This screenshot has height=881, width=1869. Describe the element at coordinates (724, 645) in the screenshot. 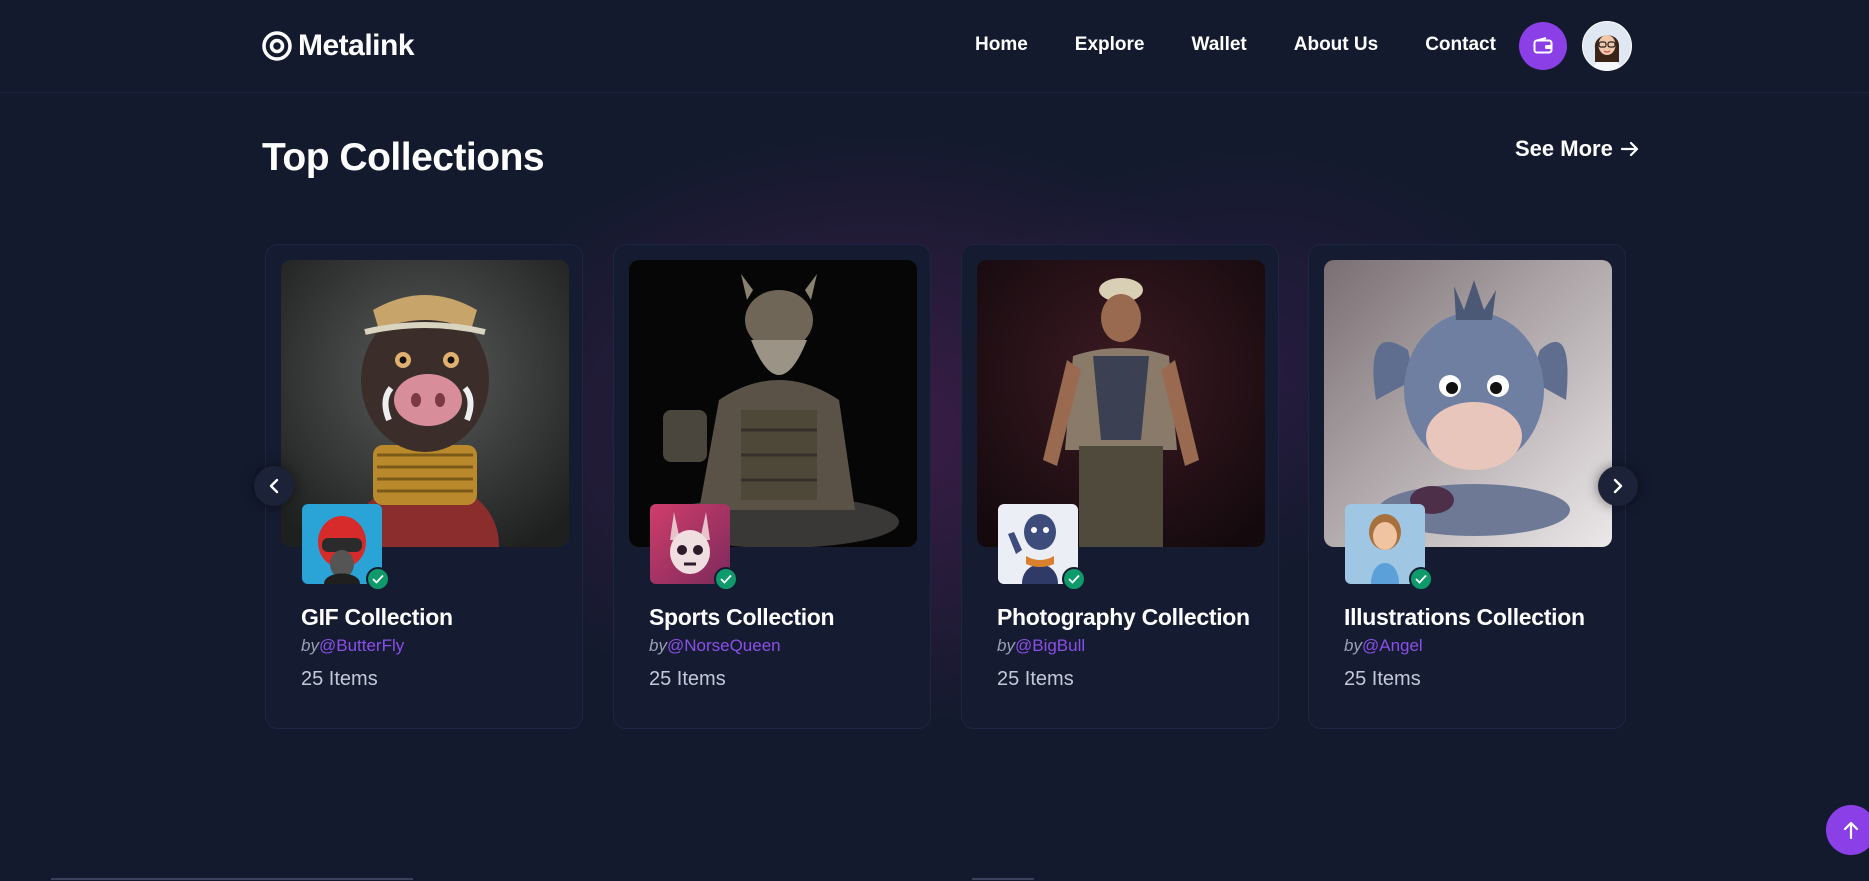

I see `creator-handle: @NorseQueen` at that location.